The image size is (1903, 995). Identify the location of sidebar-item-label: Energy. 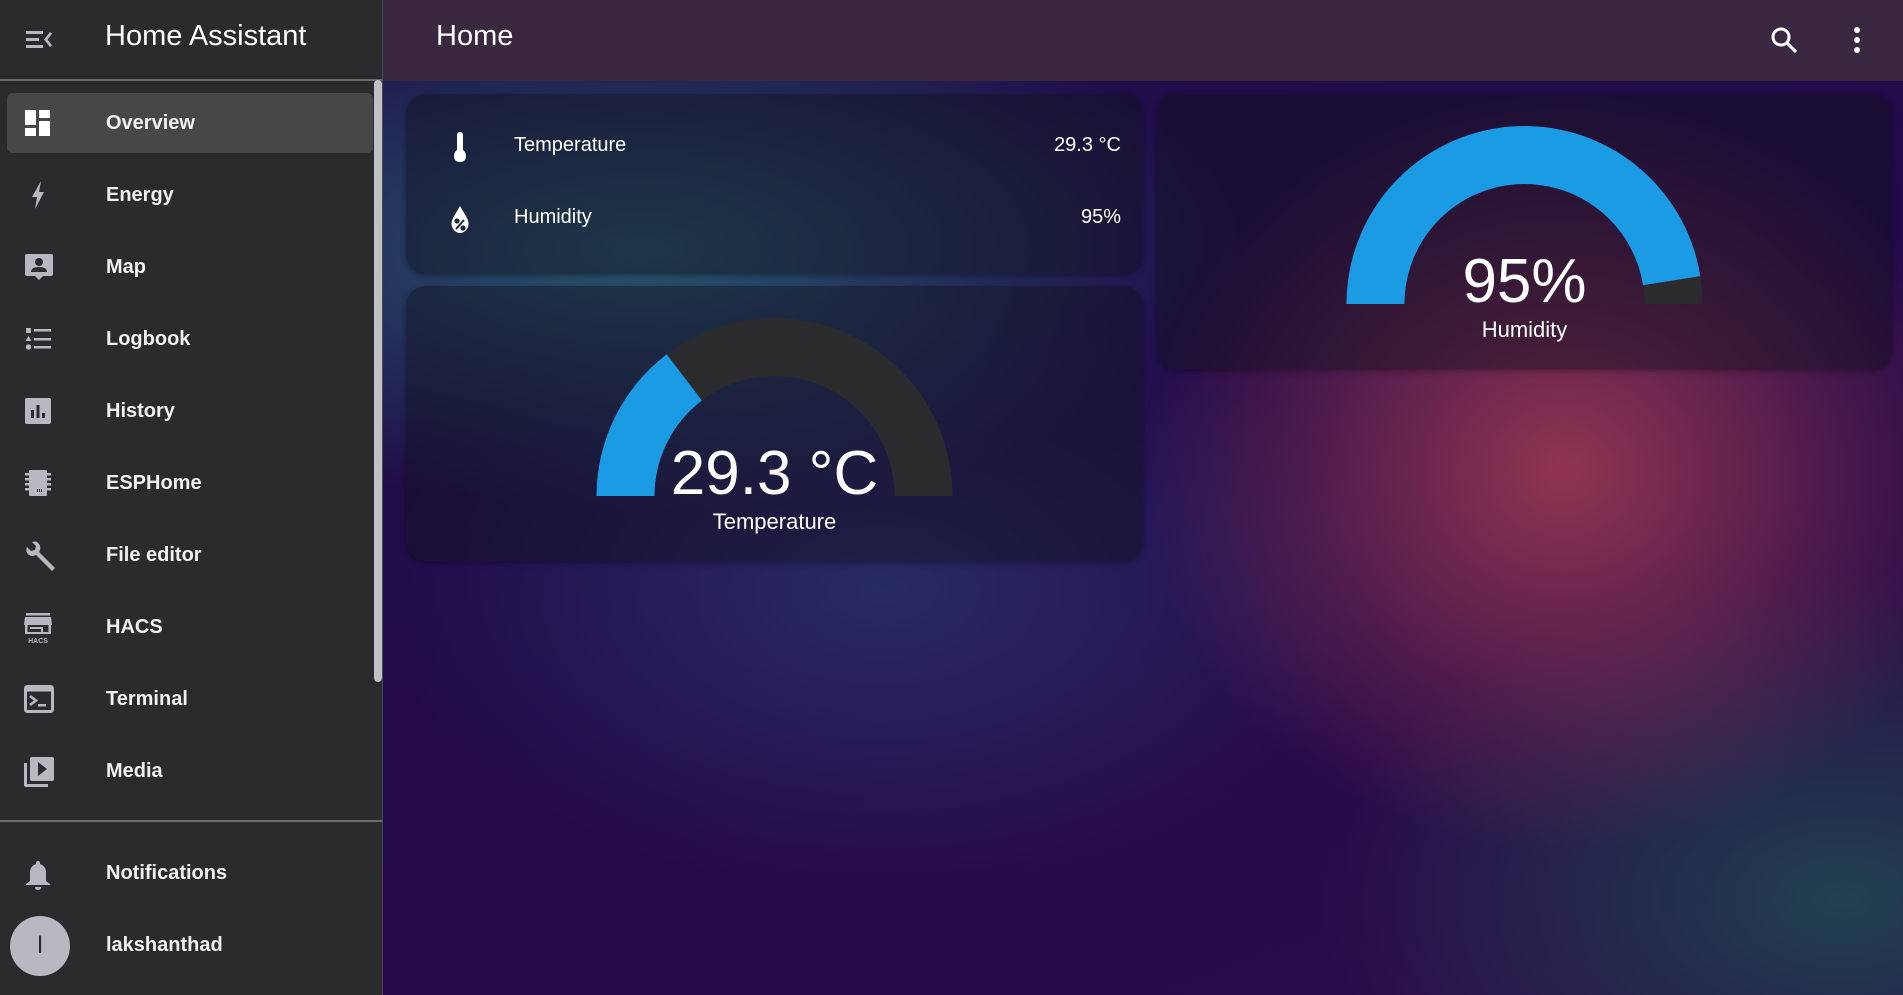
(140, 194).